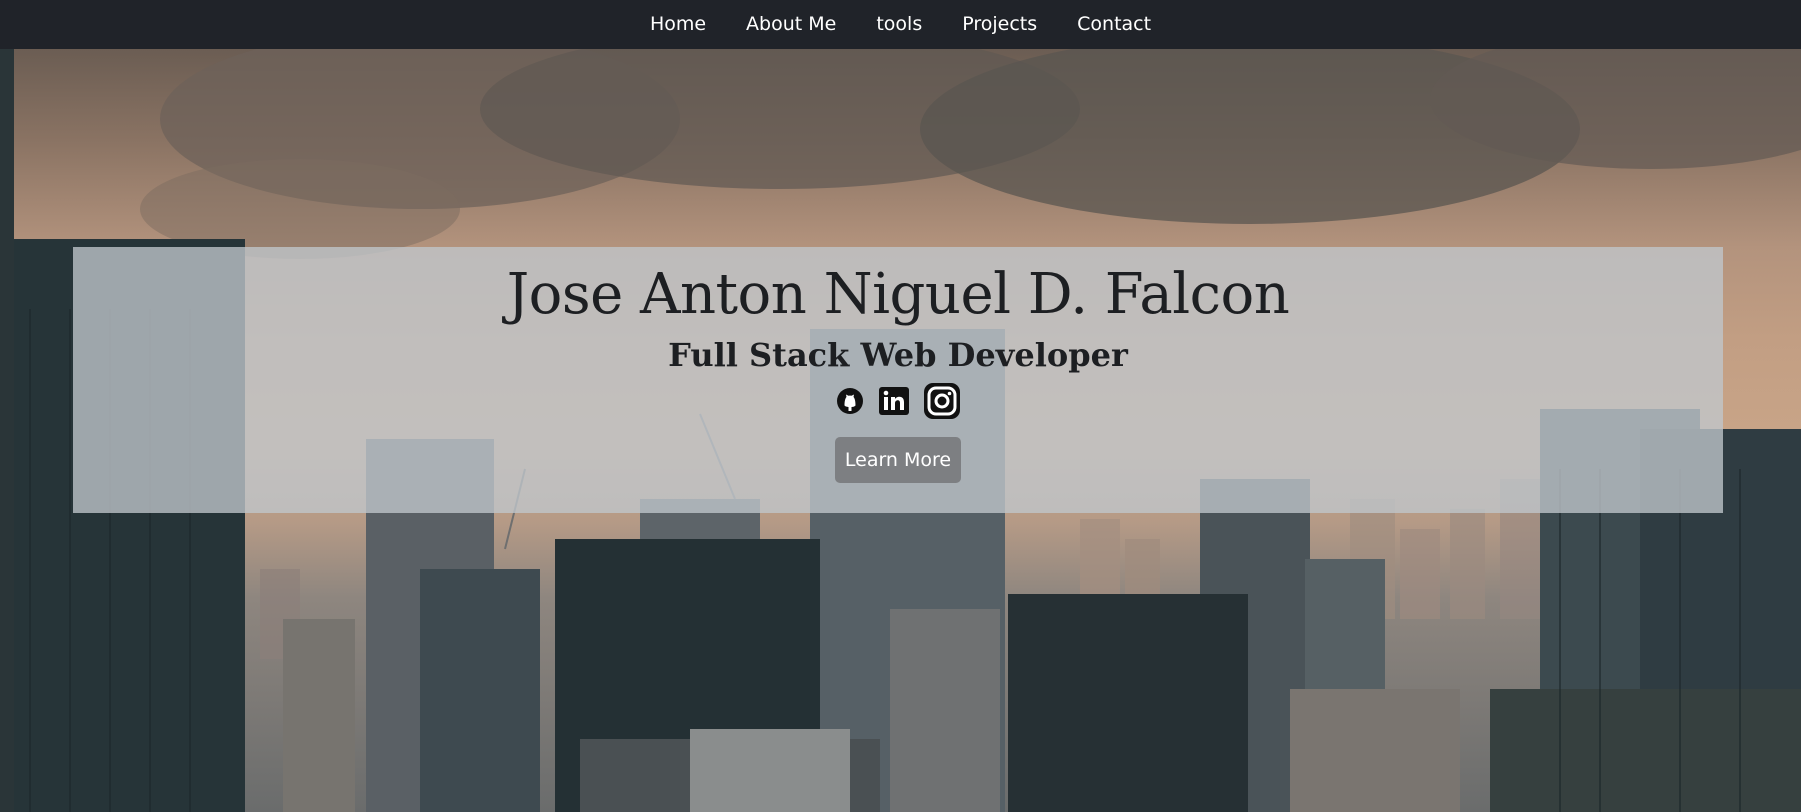  What do you see at coordinates (898, 460) in the screenshot?
I see `learn-more-button: Learn More` at bounding box center [898, 460].